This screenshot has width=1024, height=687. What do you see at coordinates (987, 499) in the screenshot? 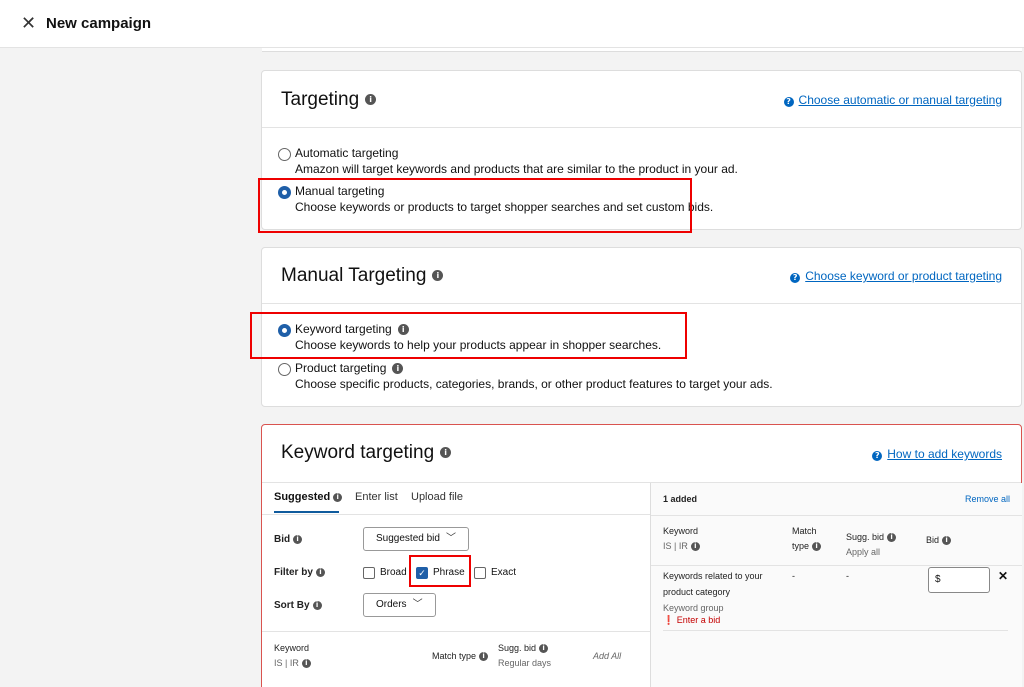
I see `remove-all-button: Remove all` at bounding box center [987, 499].